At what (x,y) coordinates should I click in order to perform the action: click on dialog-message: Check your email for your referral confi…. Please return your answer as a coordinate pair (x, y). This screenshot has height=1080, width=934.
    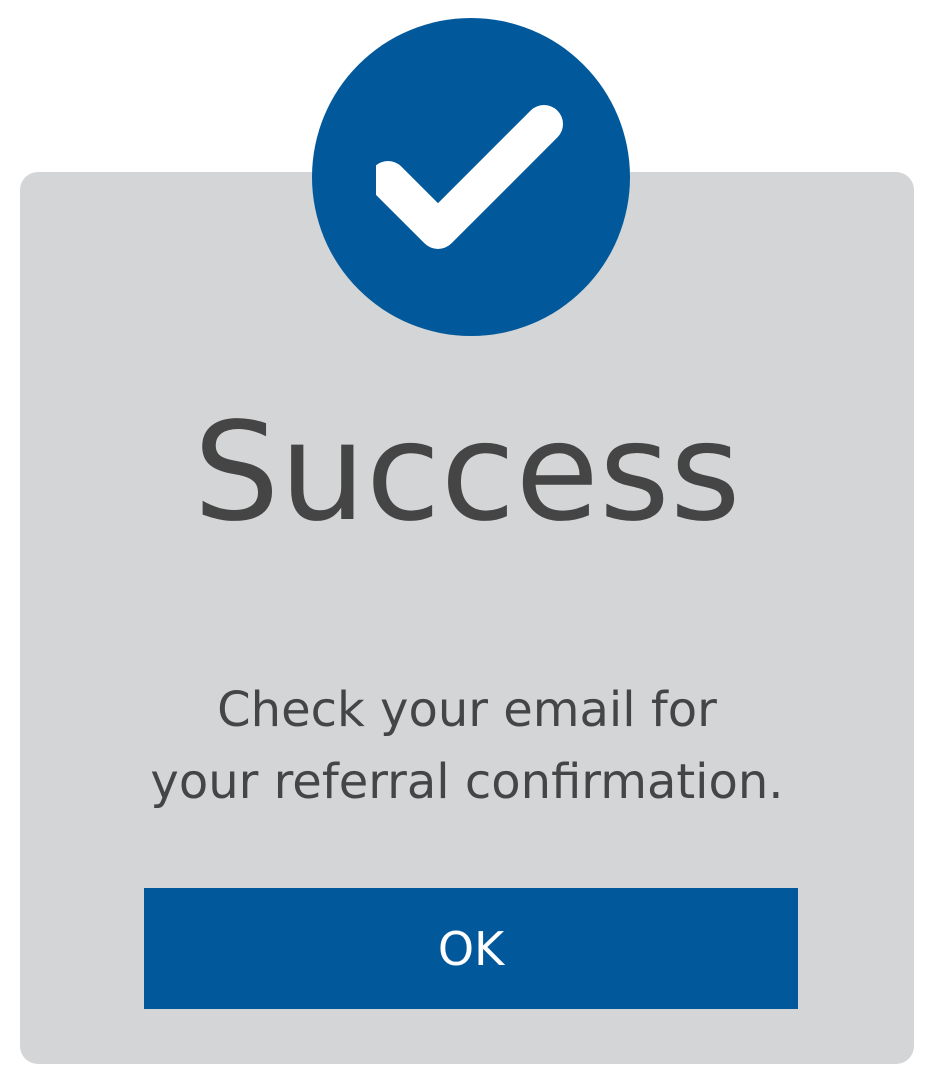
    Looking at the image, I should click on (467, 746).